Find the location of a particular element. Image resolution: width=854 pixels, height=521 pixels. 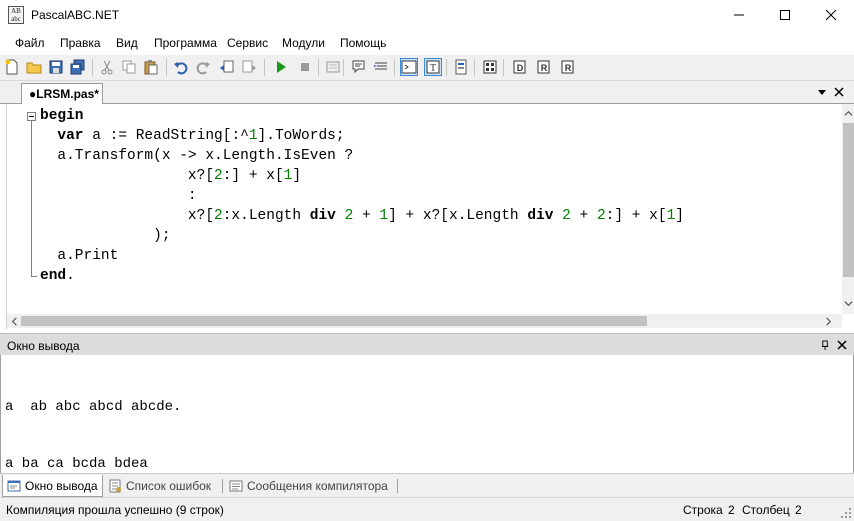

open-button is located at coordinates (34, 67).